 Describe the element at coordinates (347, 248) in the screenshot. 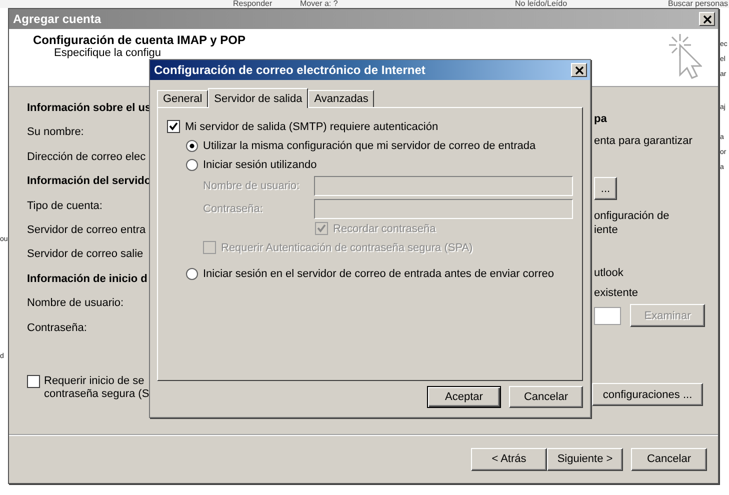

I see `checkbox-label: Requerir Autenticación de contraseña segura (SPA)` at that location.